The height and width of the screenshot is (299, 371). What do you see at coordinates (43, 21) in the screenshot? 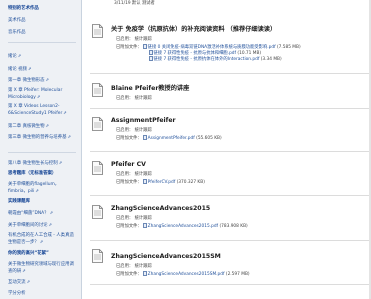
I see `sidebar-item-fine-art: 美术作品` at bounding box center [43, 21].